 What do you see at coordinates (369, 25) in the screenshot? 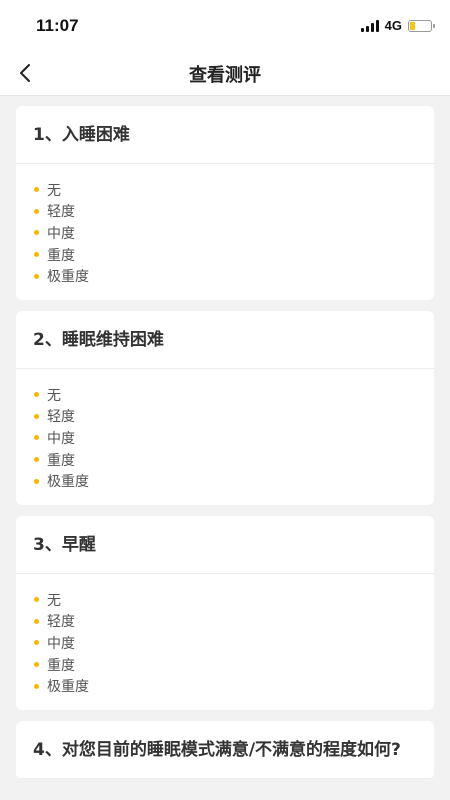
I see `signal-icon` at bounding box center [369, 25].